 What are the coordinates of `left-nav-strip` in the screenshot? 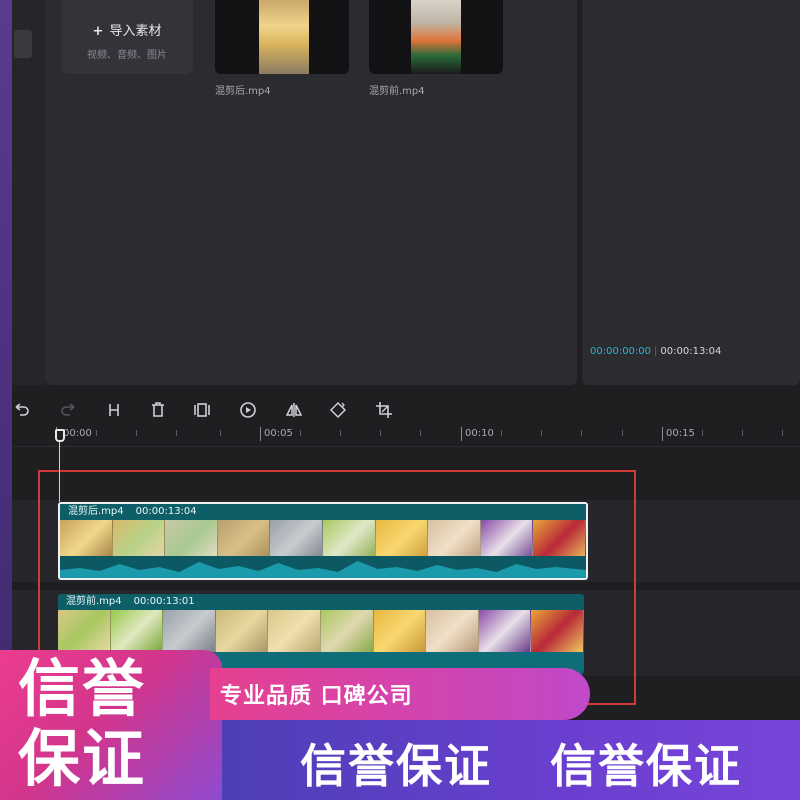 It's located at (28, 192).